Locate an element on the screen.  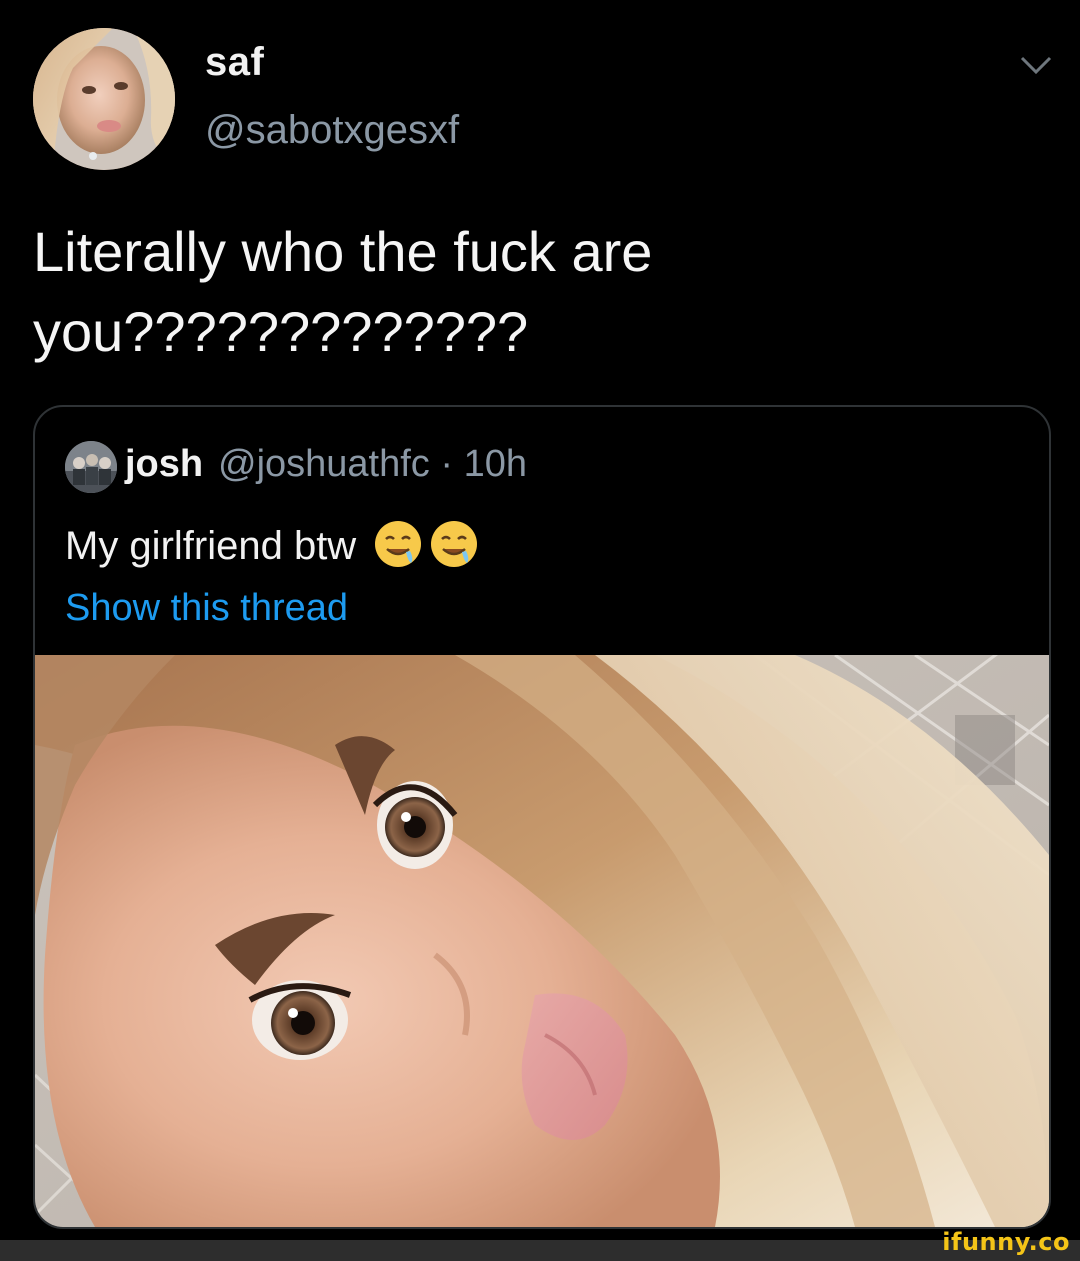
author-name: saf is located at coordinates (234, 62).